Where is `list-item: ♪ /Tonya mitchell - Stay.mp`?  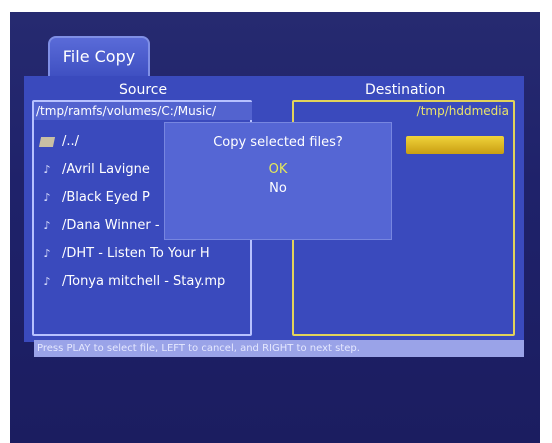 list-item: ♪ /Tonya mitchell - Stay.mp is located at coordinates (144, 282).